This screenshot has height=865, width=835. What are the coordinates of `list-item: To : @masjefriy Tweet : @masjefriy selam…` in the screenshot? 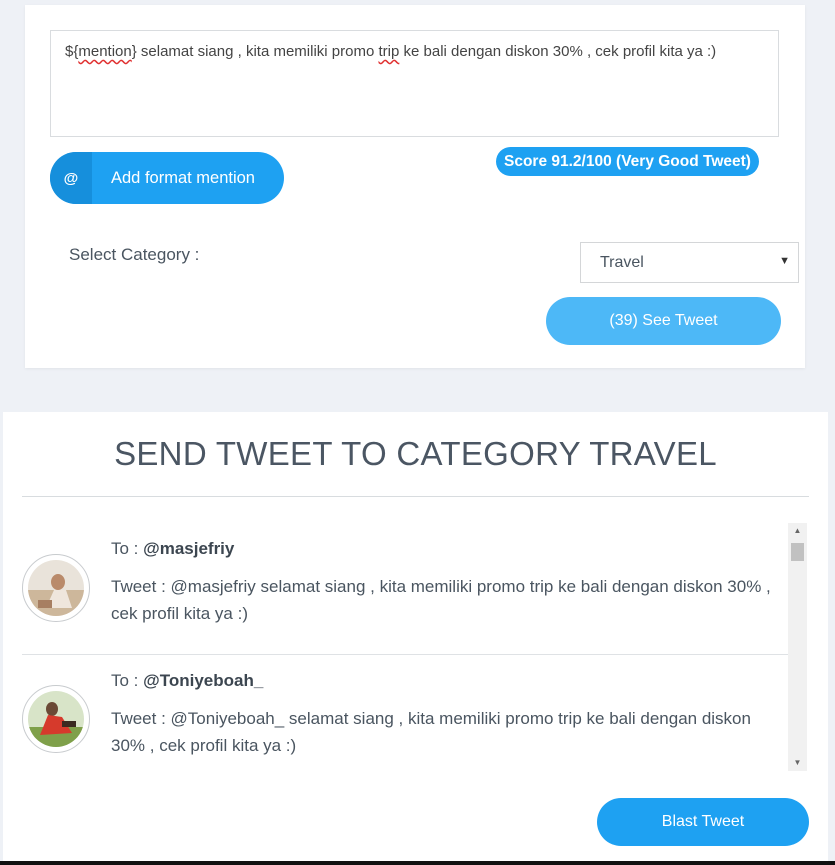 It's located at (405, 589).